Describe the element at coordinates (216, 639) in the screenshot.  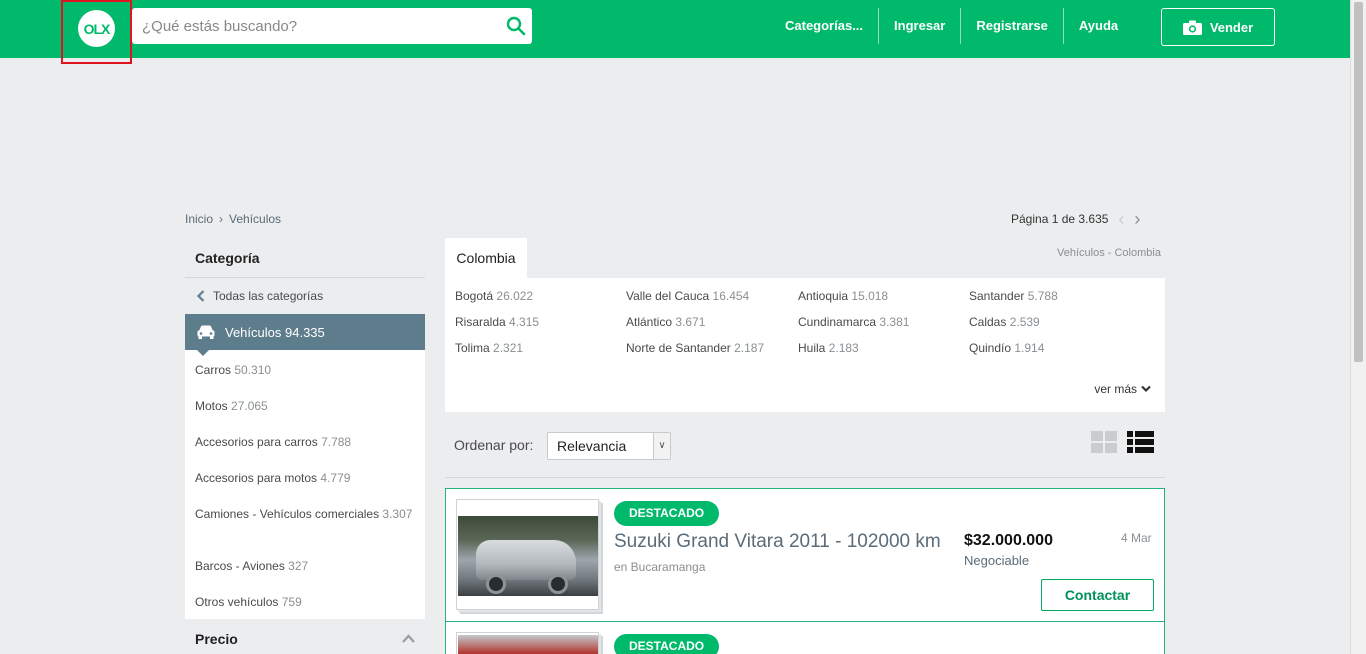
I see `price-filter-label: Precio` at that location.